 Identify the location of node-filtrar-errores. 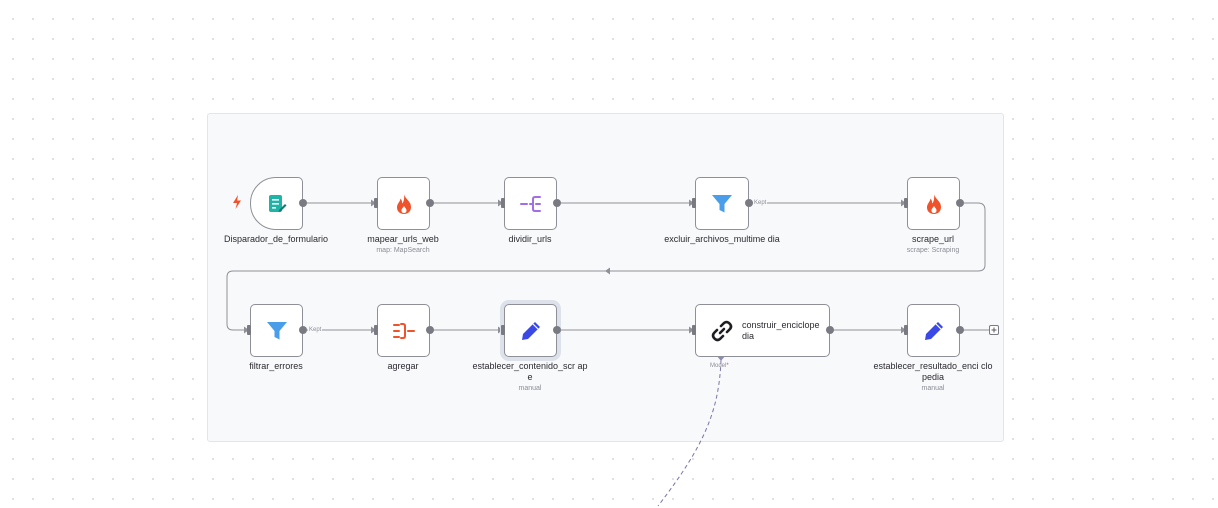
(276, 330).